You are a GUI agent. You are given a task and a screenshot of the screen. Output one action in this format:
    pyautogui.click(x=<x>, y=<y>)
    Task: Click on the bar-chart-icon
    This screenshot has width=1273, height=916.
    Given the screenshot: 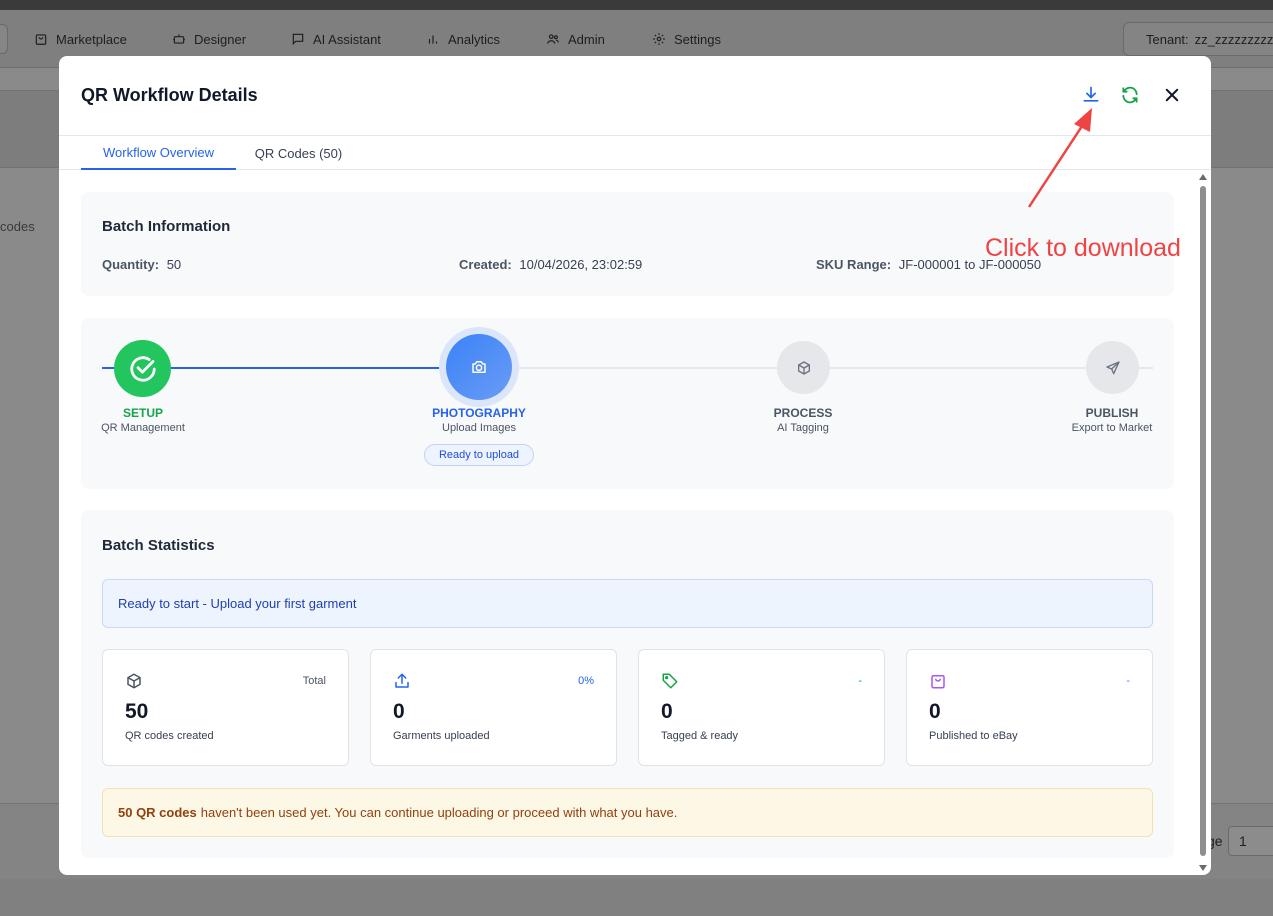 What is the action you would take?
    pyautogui.click(x=433, y=39)
    